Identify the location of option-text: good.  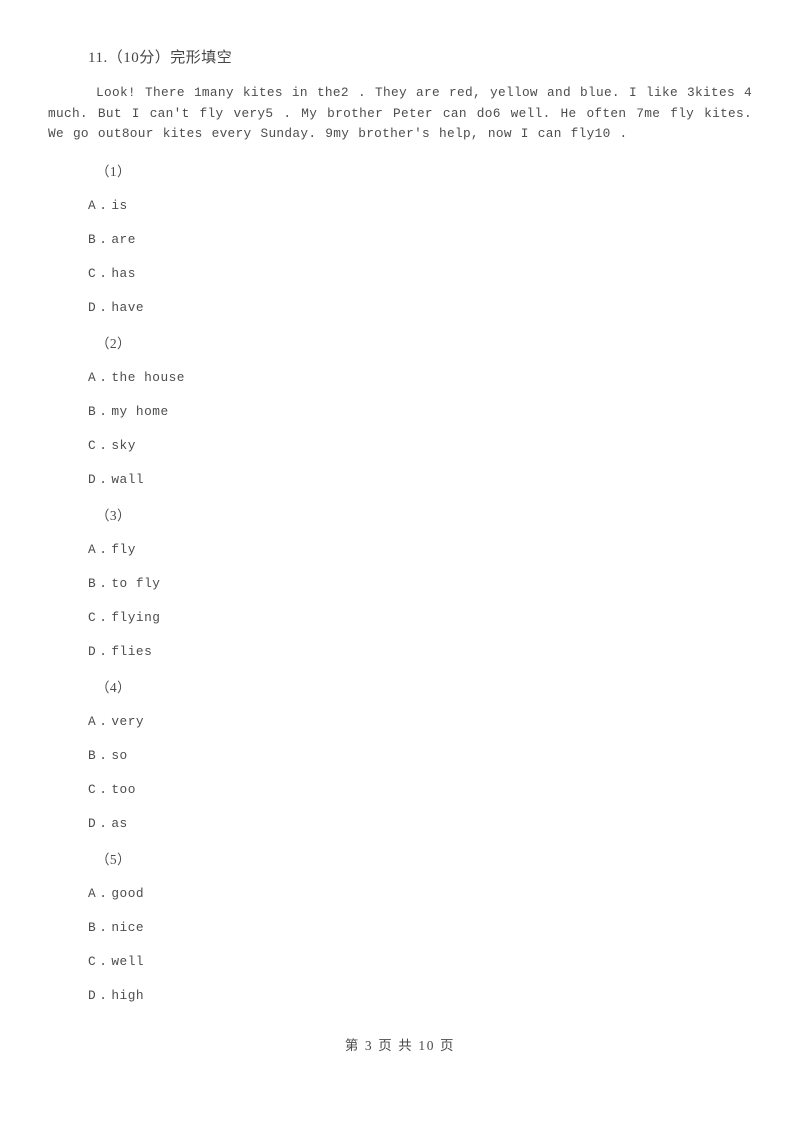
(128, 893).